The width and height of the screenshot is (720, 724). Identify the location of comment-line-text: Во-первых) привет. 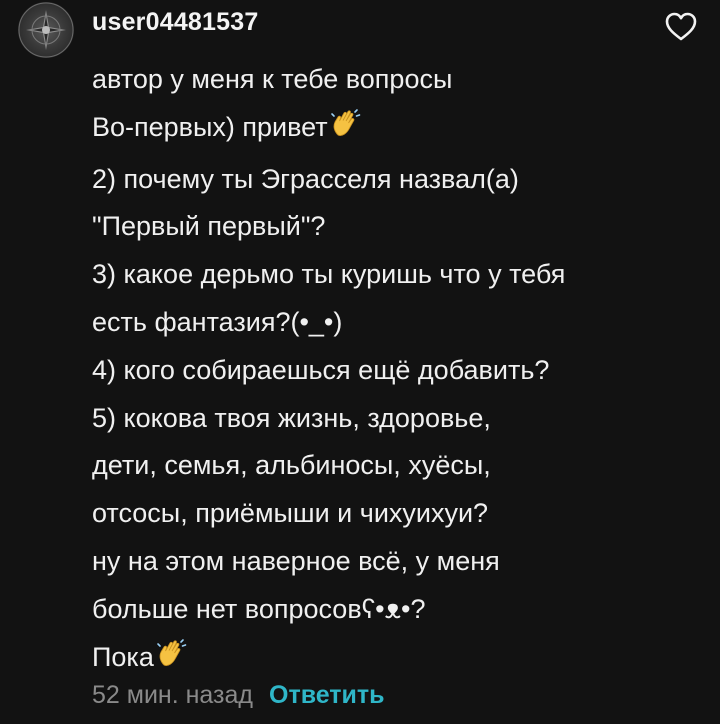
(210, 126).